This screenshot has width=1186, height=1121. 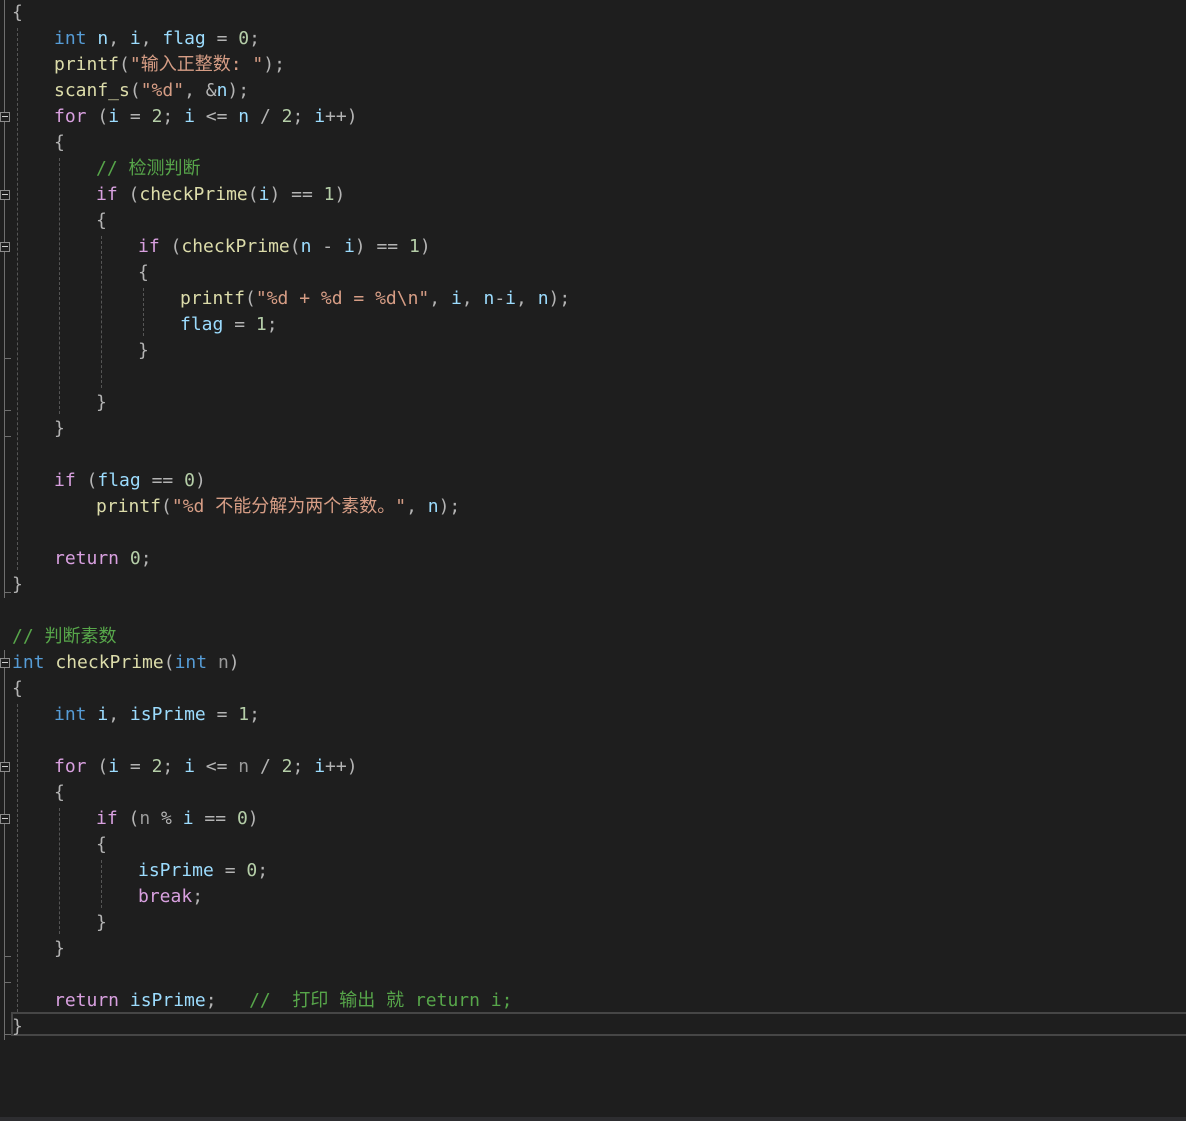 I want to click on code-token: // 打印 输出 就 return i;, so click(x=364, y=1000).